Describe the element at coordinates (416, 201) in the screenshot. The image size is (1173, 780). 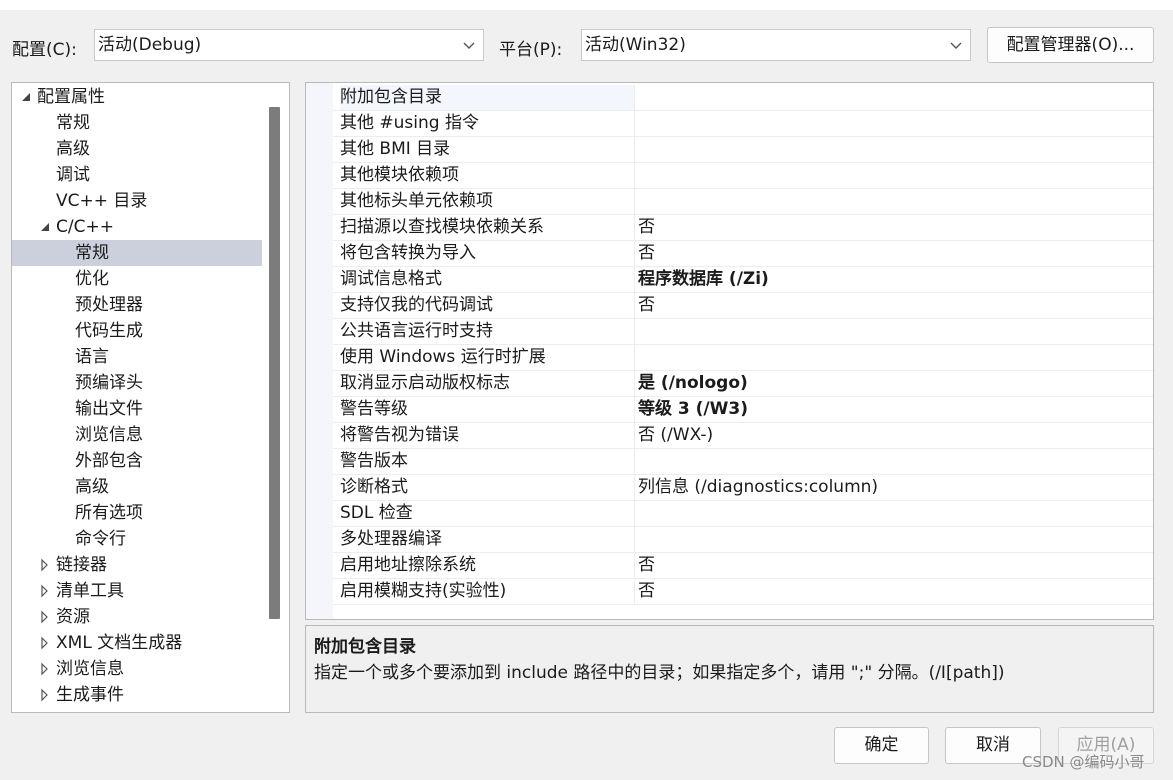
I see `property-name: 其他标头单元依赖项` at that location.